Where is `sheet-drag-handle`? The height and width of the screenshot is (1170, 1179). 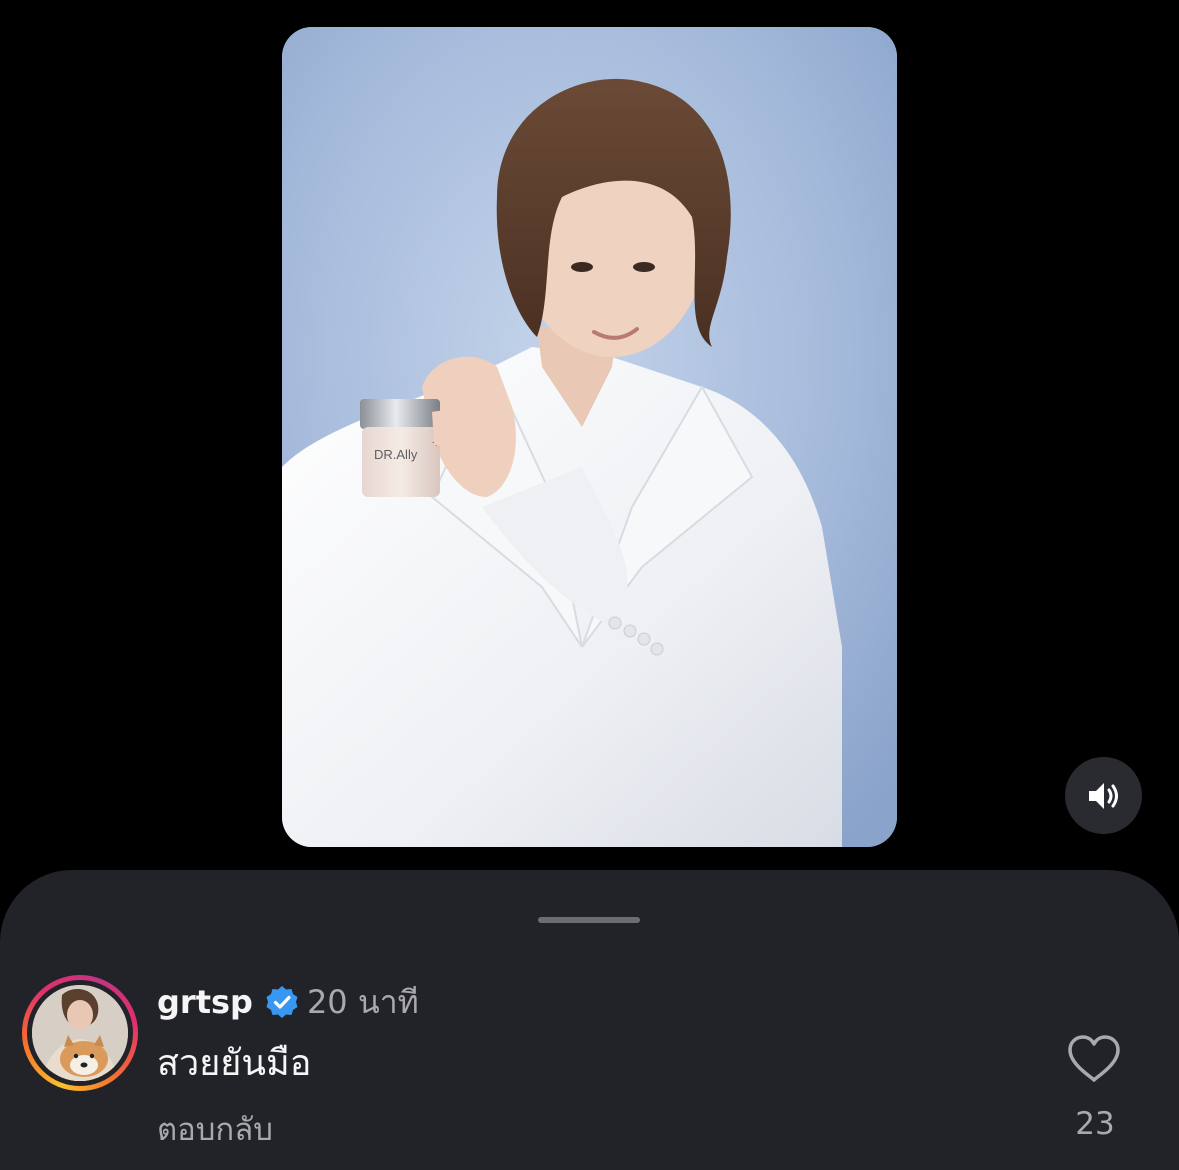 sheet-drag-handle is located at coordinates (589, 920).